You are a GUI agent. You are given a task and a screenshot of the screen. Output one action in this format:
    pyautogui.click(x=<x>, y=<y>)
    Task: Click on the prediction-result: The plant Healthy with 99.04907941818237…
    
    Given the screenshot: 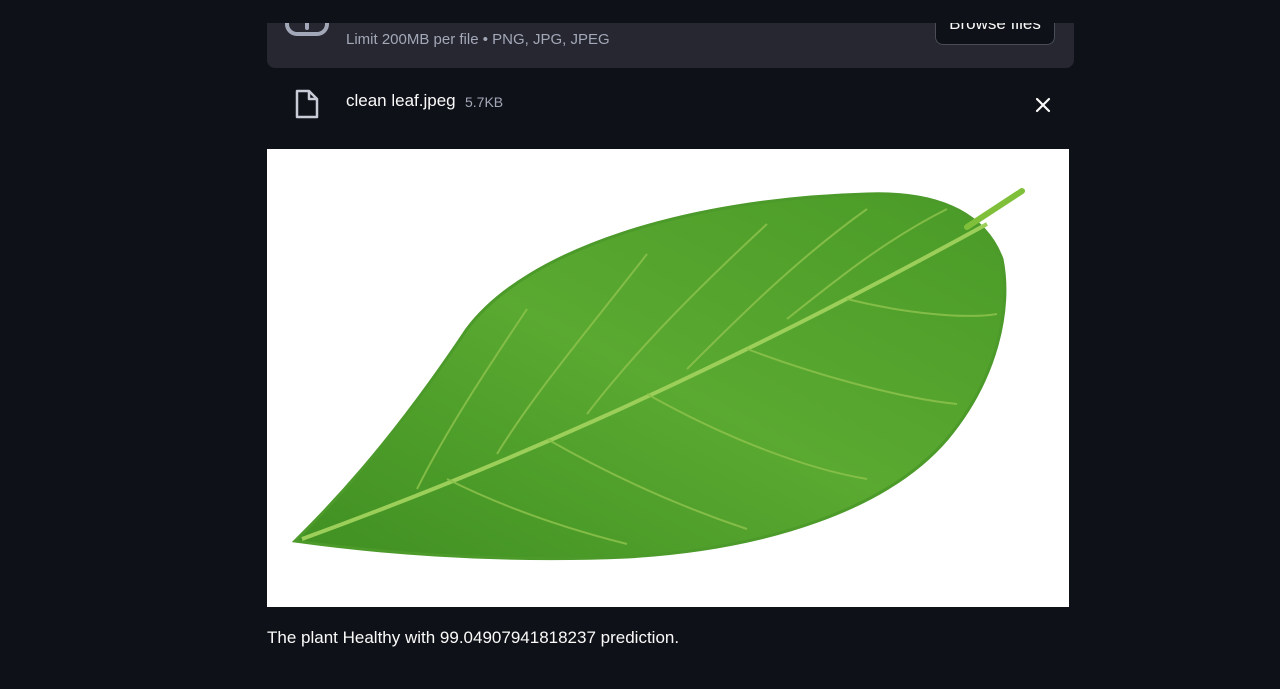 What is the action you would take?
    pyautogui.click(x=473, y=637)
    